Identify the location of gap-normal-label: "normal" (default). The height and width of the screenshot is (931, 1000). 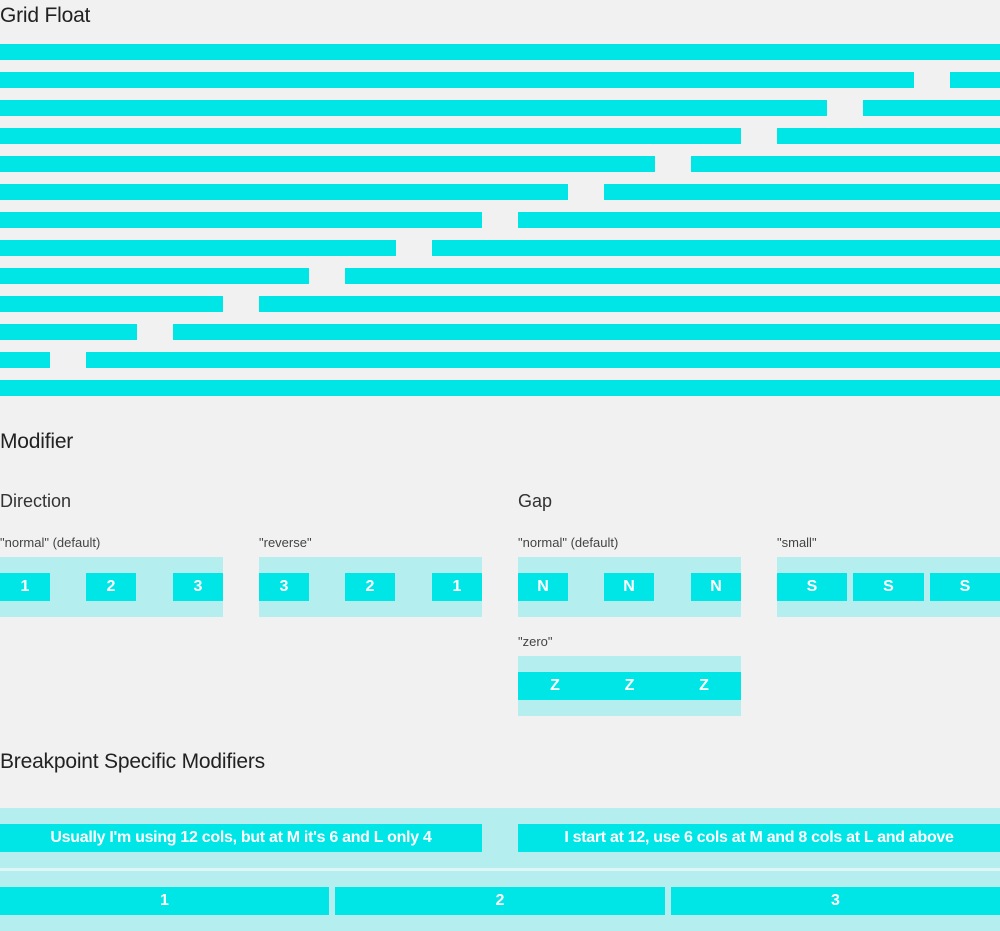
(568, 542).